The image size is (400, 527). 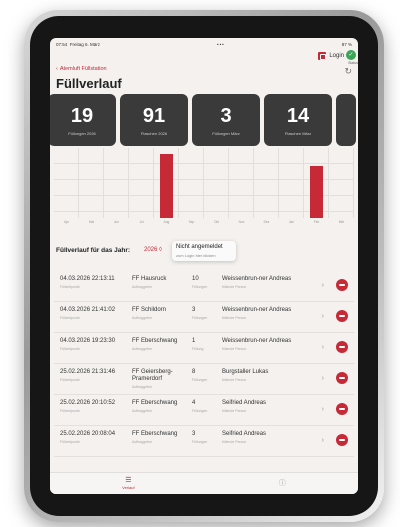 I want to click on row-department-value: FF Schildorn, so click(x=149, y=310).